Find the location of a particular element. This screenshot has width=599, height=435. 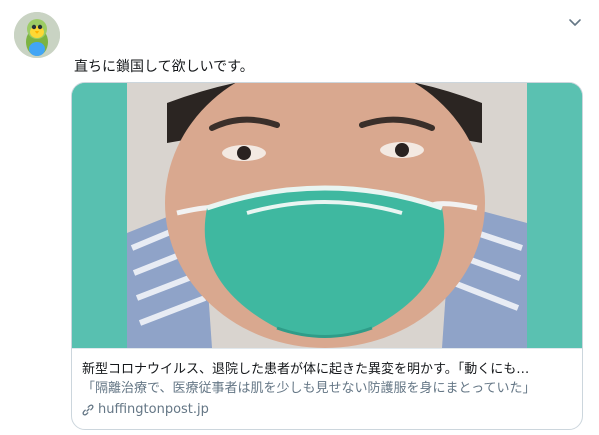

tweet-menu-button is located at coordinates (575, 20).